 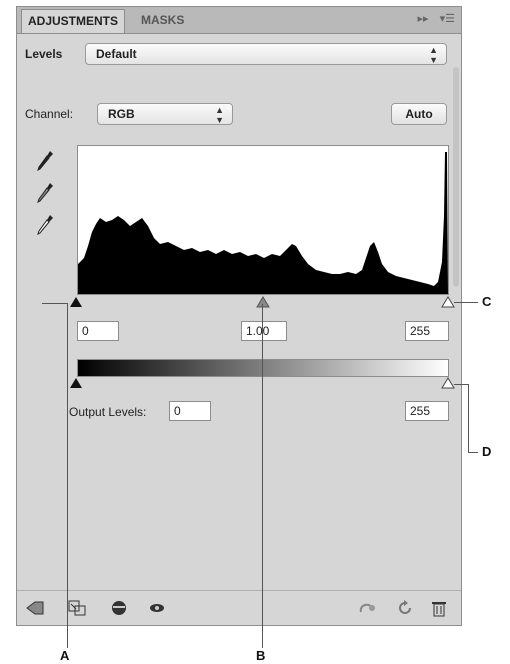 What do you see at coordinates (45, 193) in the screenshot?
I see `gray-eyedropper-icon` at bounding box center [45, 193].